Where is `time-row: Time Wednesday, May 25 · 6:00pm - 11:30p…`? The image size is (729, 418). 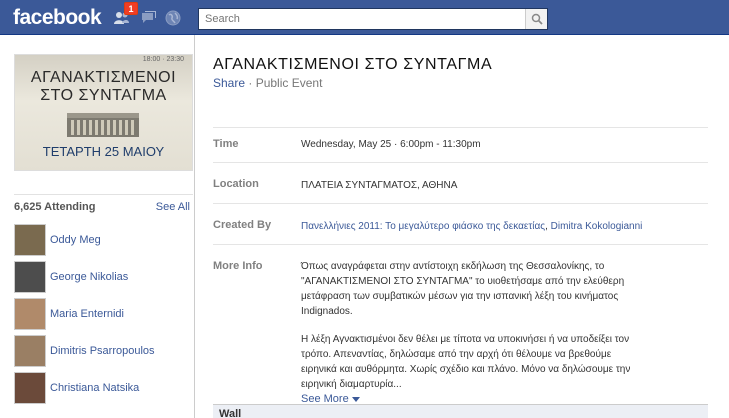 time-row: Time Wednesday, May 25 · 6:00pm - 11:30p… is located at coordinates (460, 144).